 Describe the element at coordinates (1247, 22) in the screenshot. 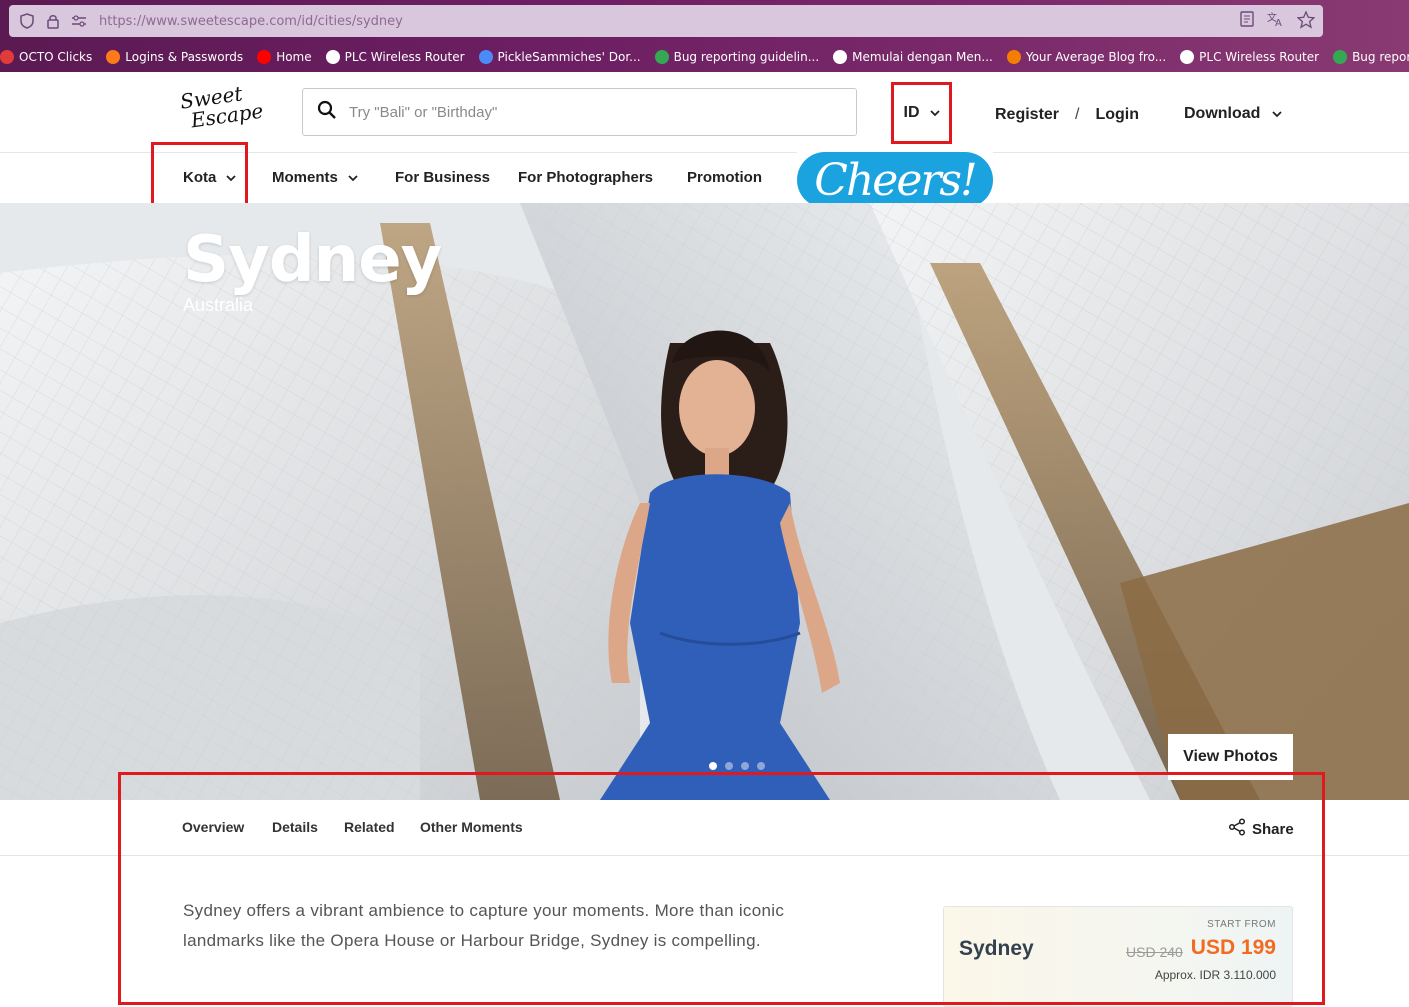

I see `reader-view-icon` at that location.